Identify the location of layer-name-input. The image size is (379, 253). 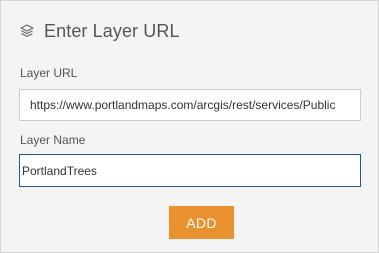
(190, 170).